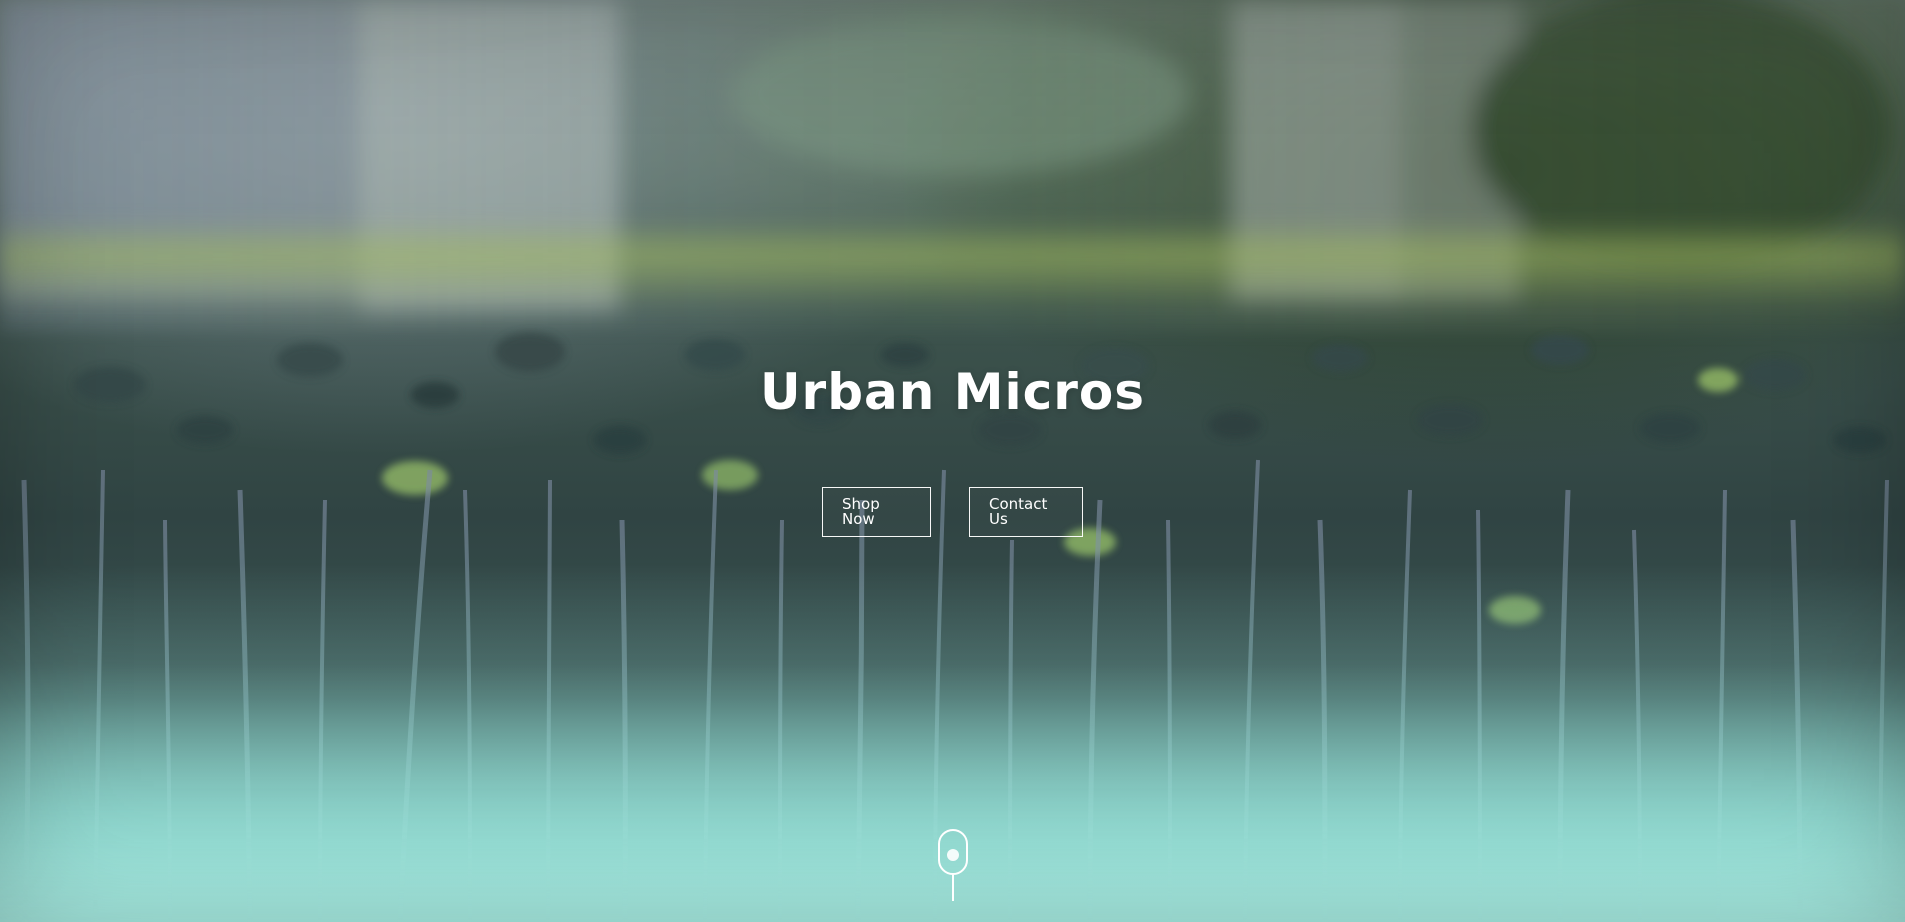  What do you see at coordinates (876, 512) in the screenshot?
I see `shop-now-button: Shop Now` at bounding box center [876, 512].